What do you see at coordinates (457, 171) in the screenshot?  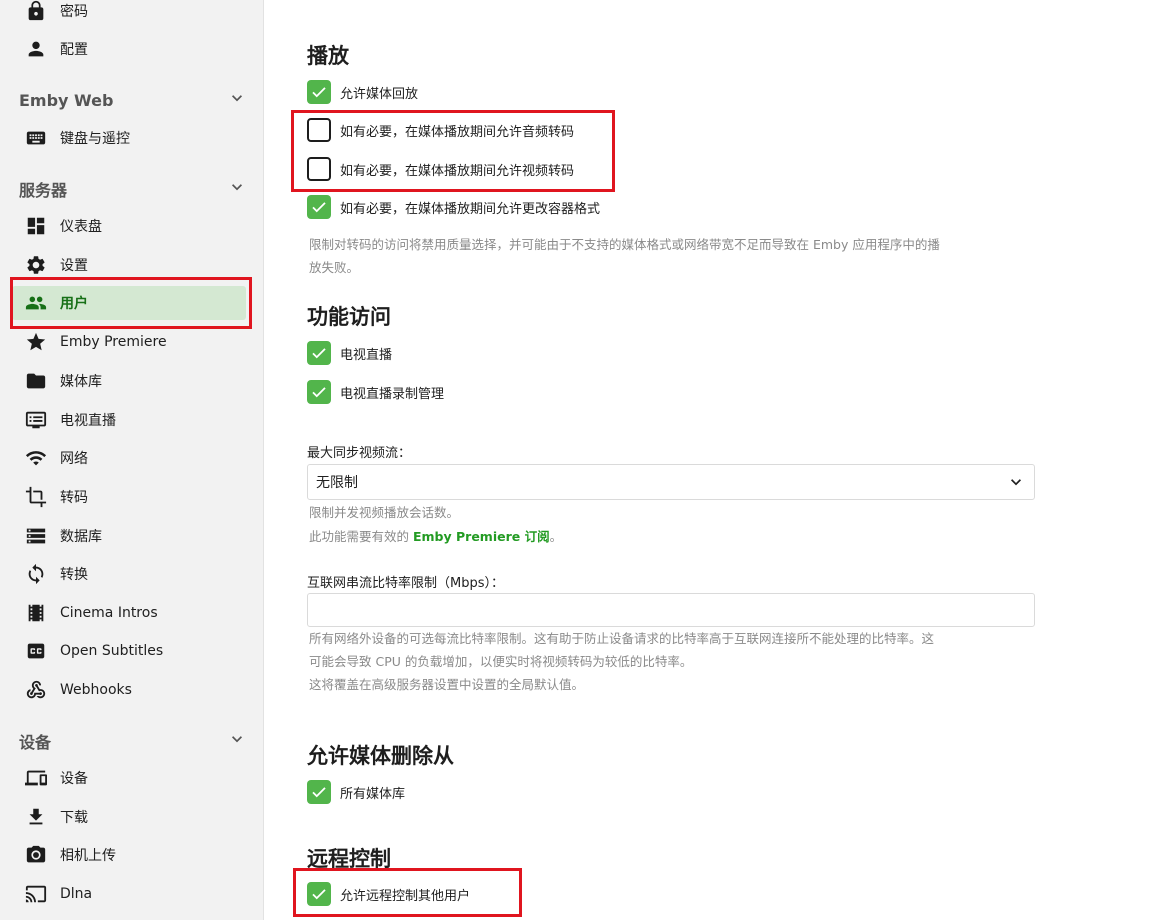 I see `checkbox-label: 如有必要，在媒体播放期间允许视频转码` at bounding box center [457, 171].